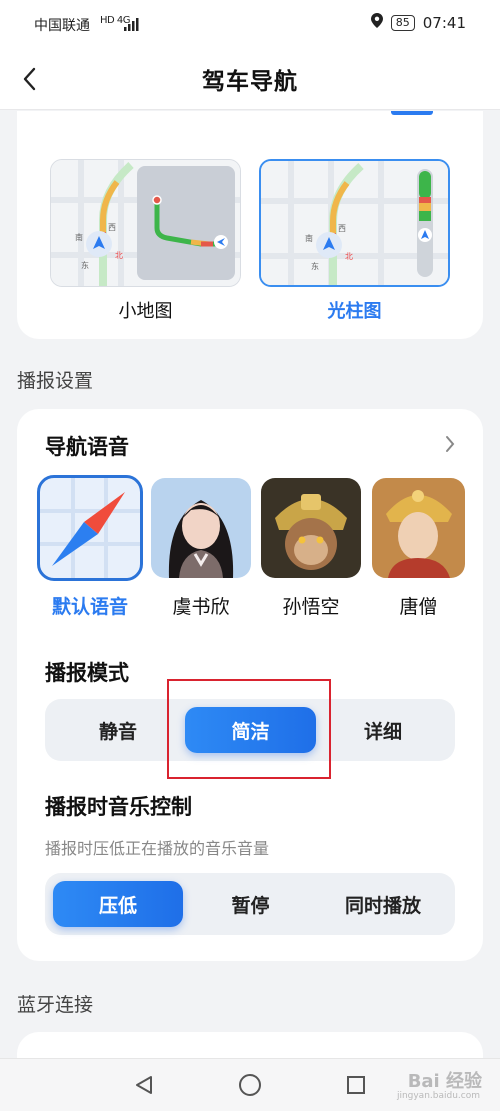  Describe the element at coordinates (89, 607) in the screenshot. I see `voice-label-default: 默认语音` at that location.